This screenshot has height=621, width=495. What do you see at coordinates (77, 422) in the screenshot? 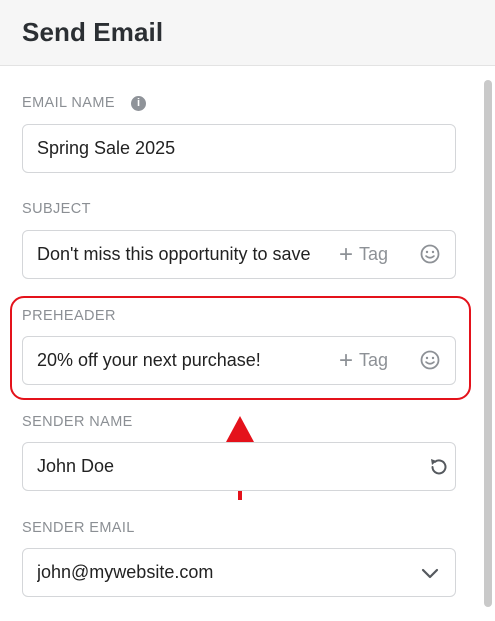
I see `sender-name-label: SENDER NAME` at bounding box center [77, 422].